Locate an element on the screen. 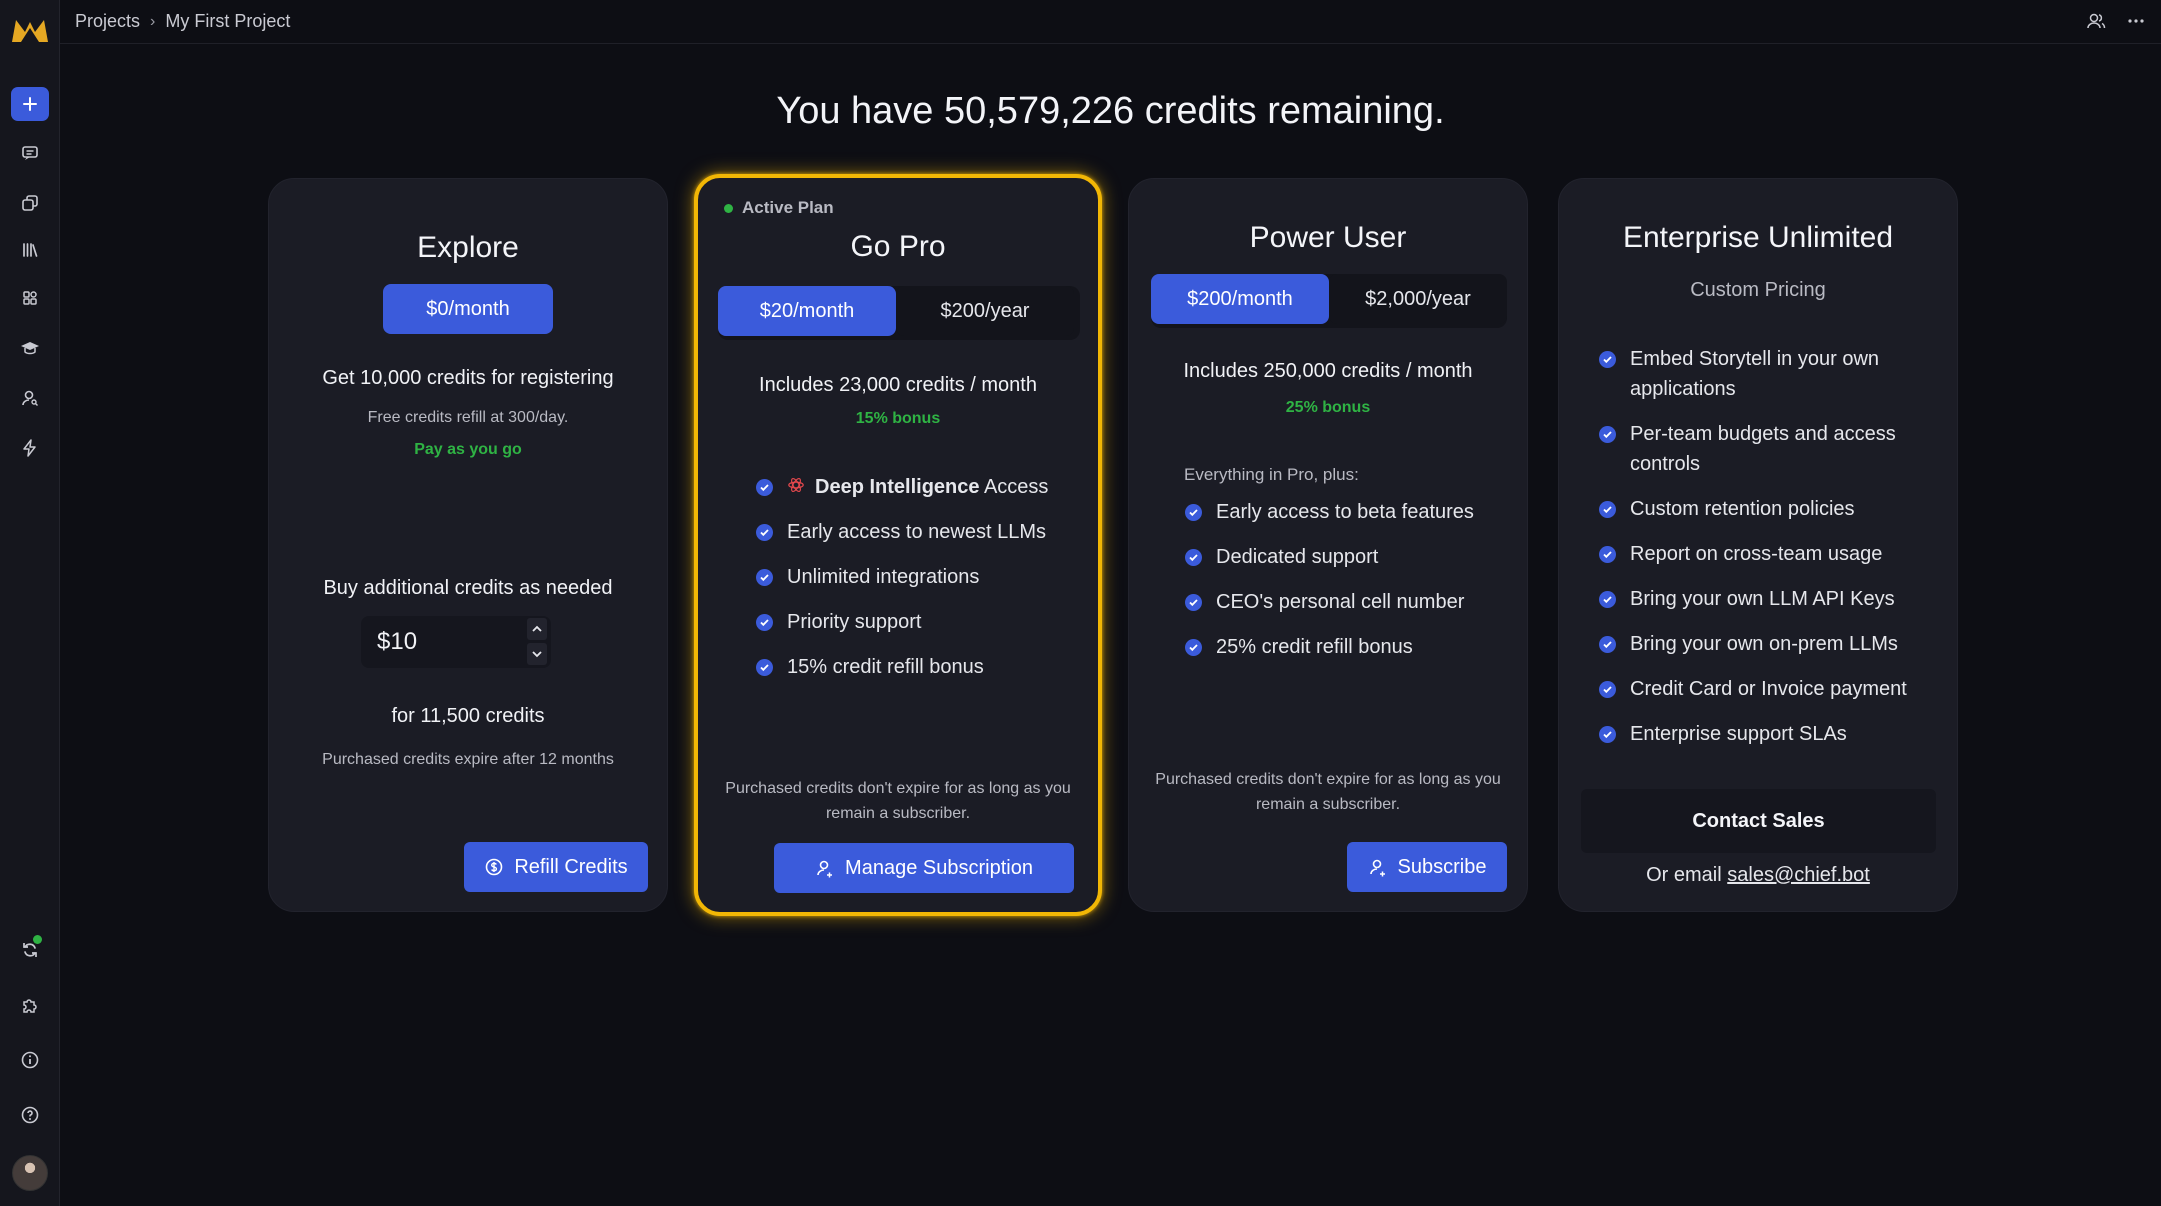 The height and width of the screenshot is (1206, 2161). power-includes-text: Includes 250,000 credits / month is located at coordinates (1328, 371).